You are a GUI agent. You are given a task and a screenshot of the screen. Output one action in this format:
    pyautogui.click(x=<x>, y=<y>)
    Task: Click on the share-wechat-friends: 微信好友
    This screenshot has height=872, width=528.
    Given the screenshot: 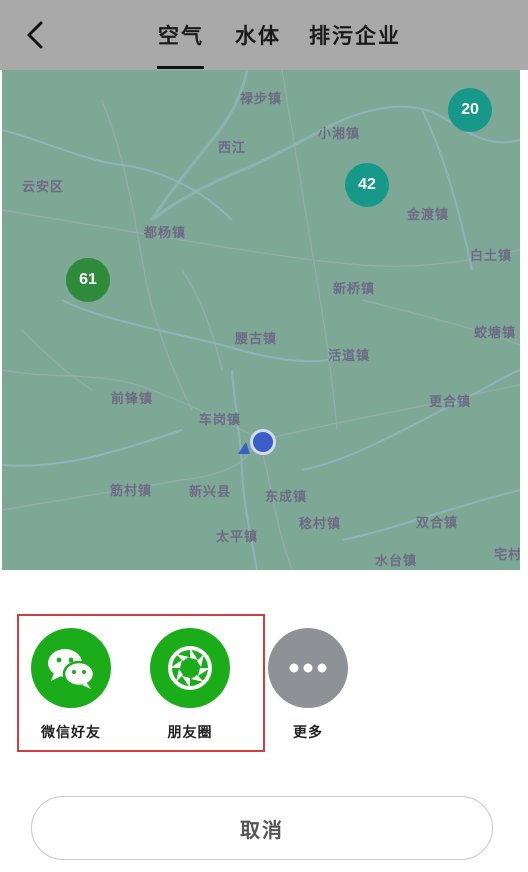 What is the action you would take?
    pyautogui.click(x=71, y=685)
    